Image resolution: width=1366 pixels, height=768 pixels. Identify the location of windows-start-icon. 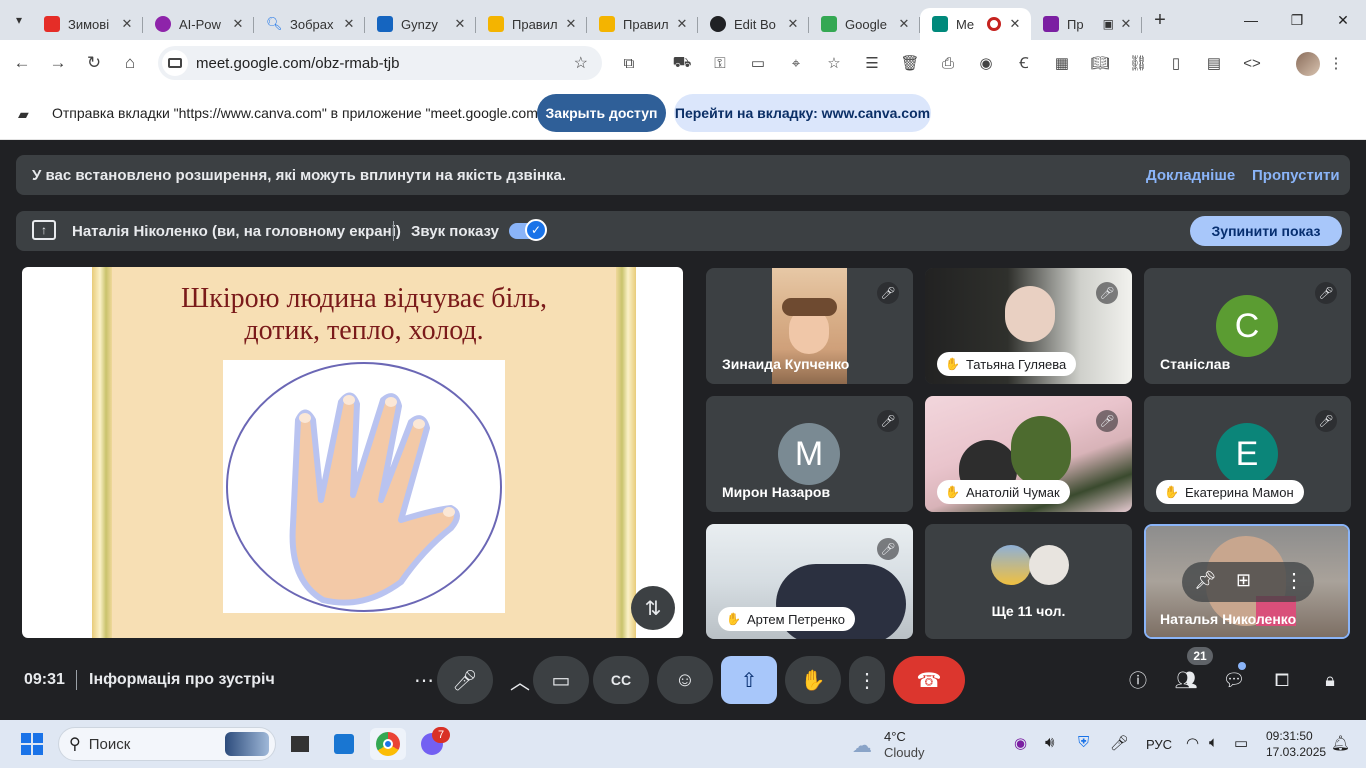
(32, 744).